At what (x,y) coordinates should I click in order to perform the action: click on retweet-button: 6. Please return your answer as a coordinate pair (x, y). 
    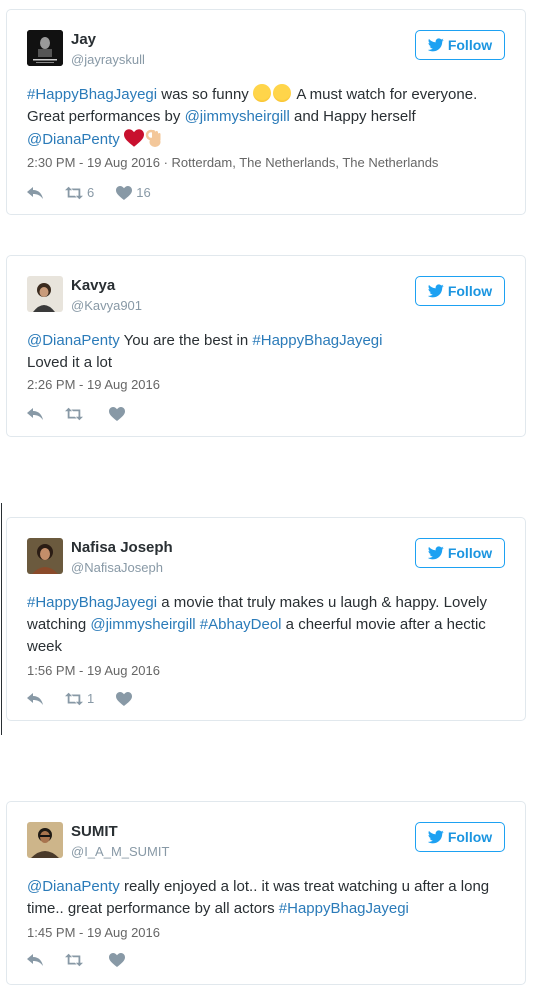
    Looking at the image, I should click on (79, 192).